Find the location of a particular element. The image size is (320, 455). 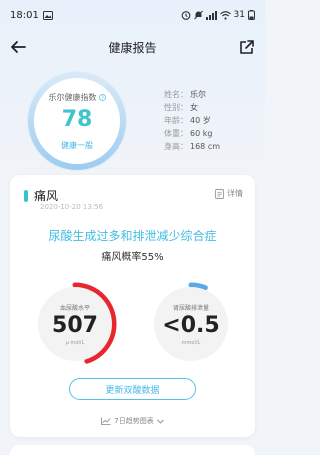

profile-value: 60 kg is located at coordinates (201, 133).